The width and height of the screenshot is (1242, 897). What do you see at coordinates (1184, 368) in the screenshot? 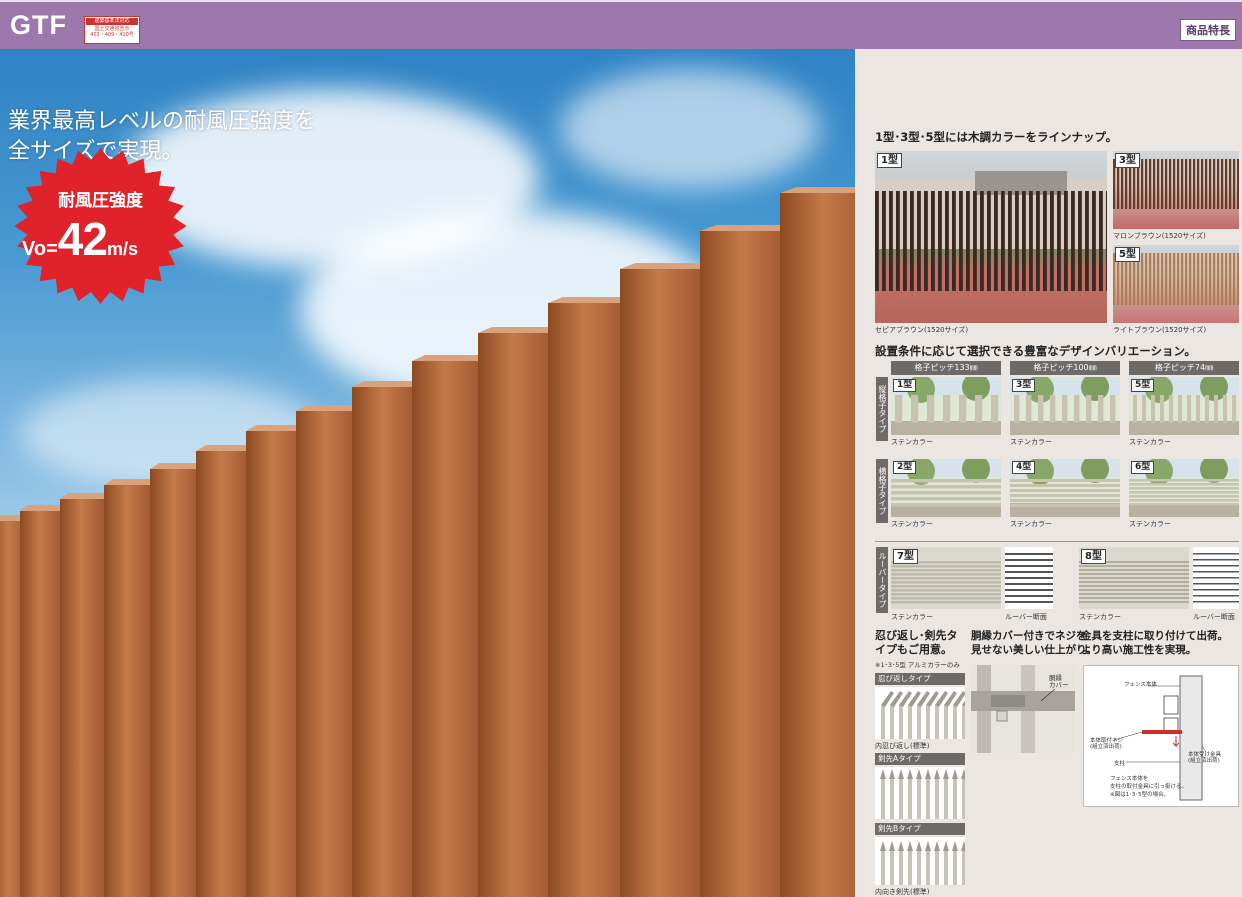
I see `pitch-74: 格子ピッチ74㎜` at bounding box center [1184, 368].